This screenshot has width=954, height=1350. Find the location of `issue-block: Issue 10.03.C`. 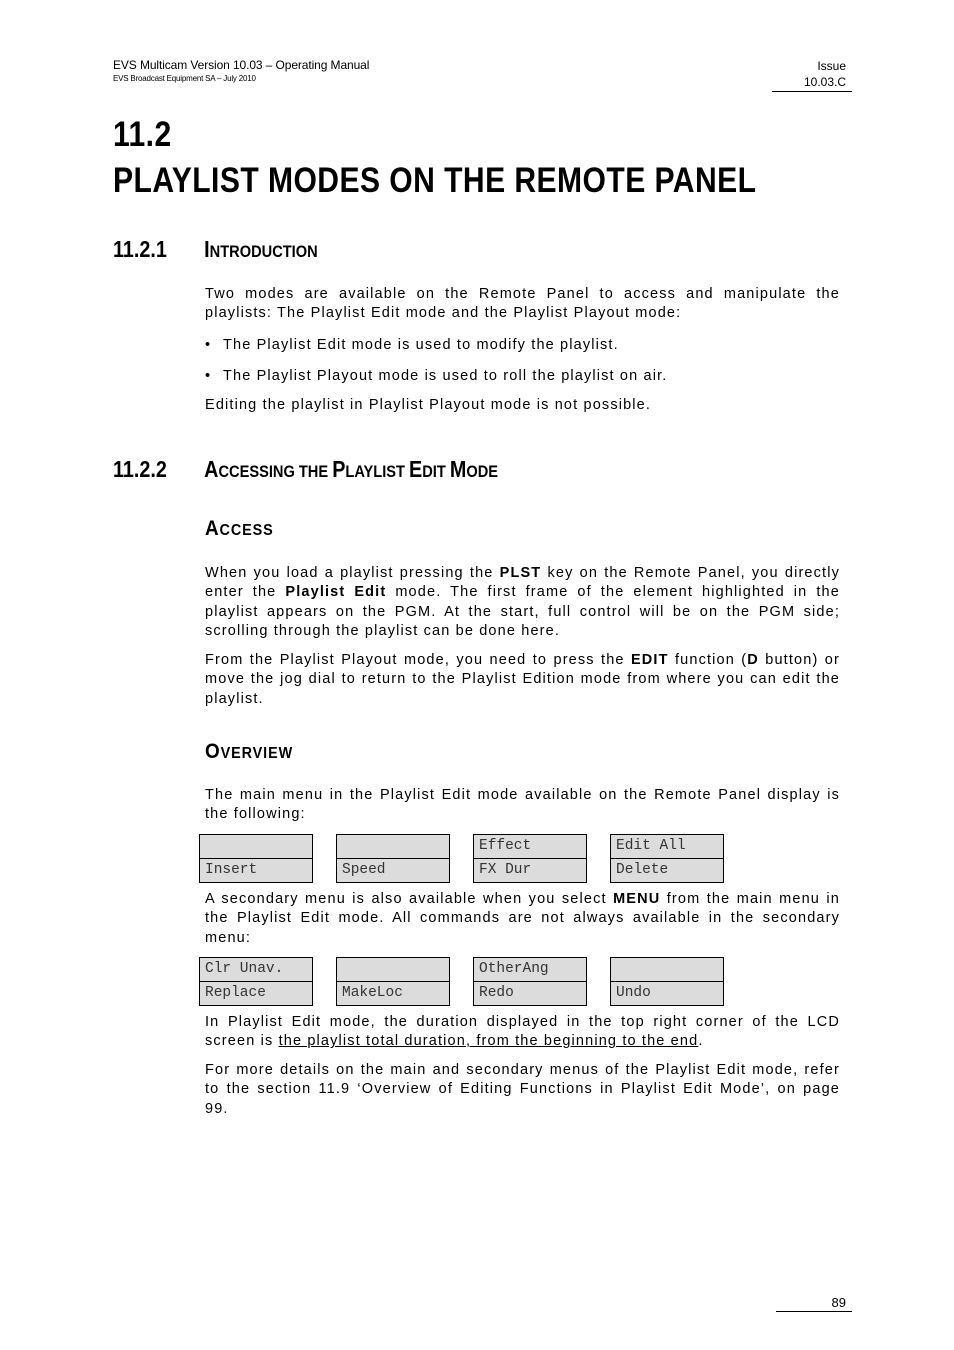

issue-block: Issue 10.03.C is located at coordinates (812, 75).